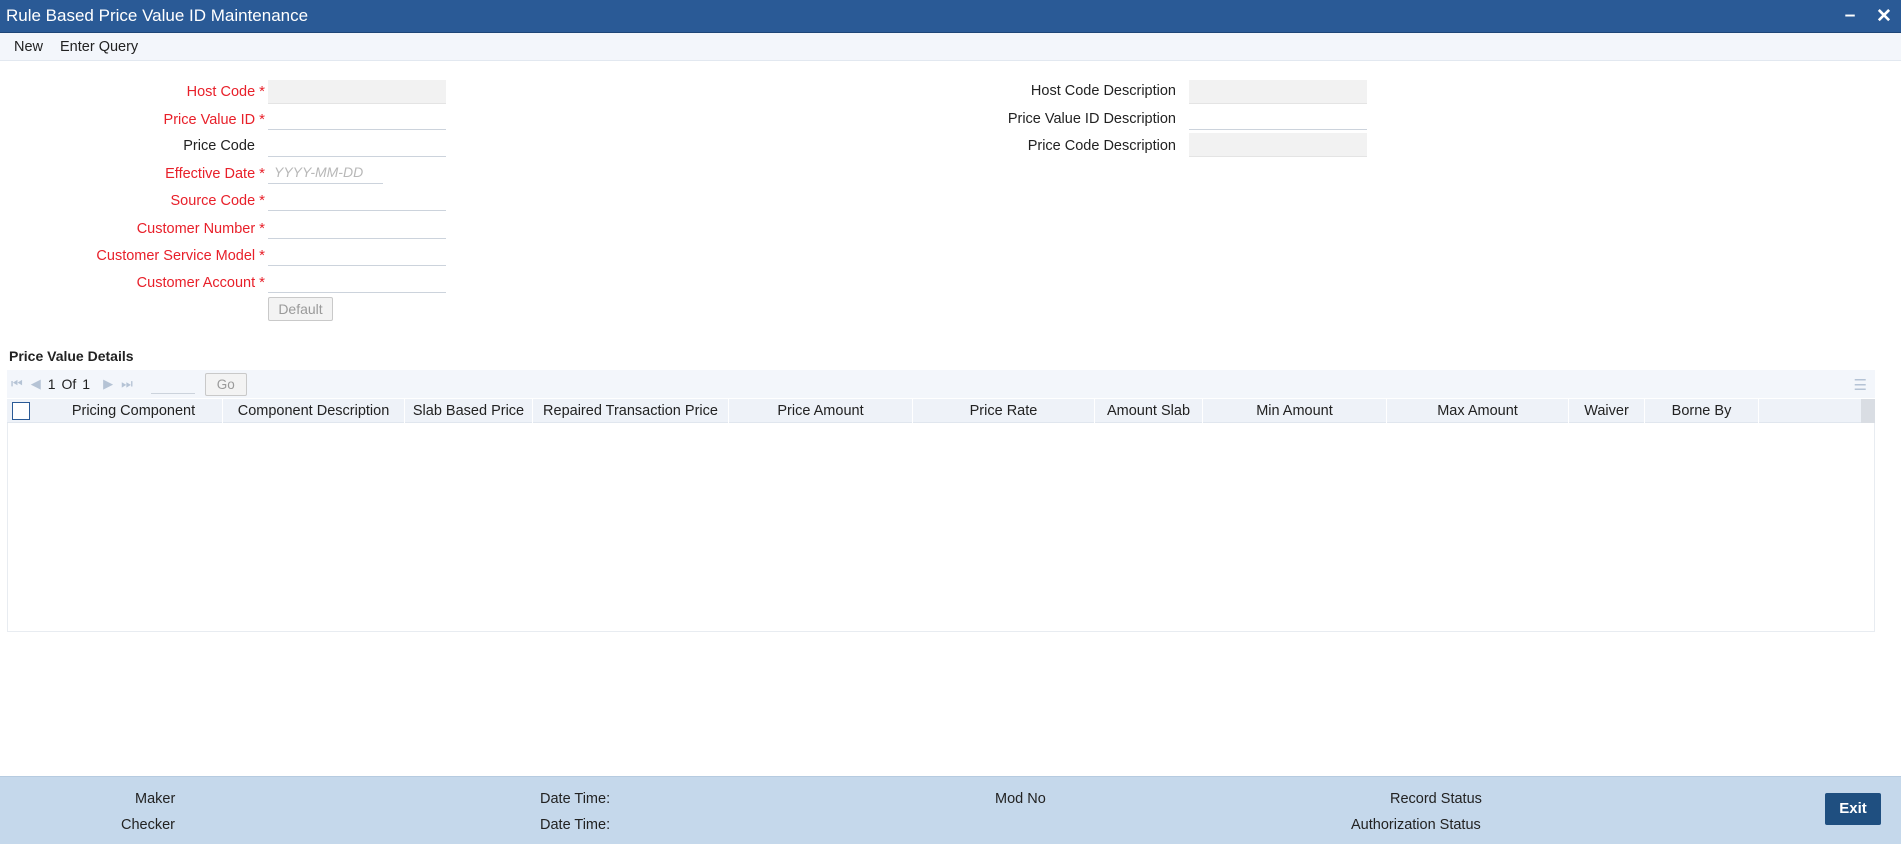 This screenshot has width=1901, height=844. I want to click on exit-button: Exit, so click(1853, 809).